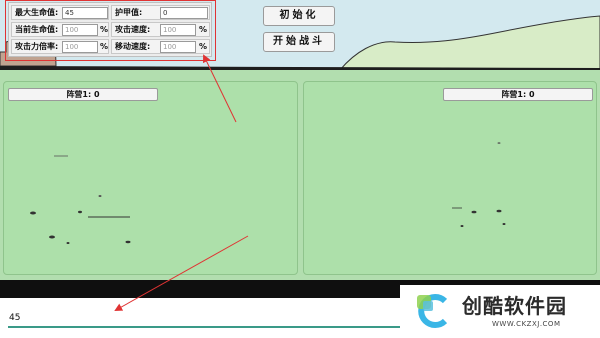 The width and height of the screenshot is (600, 338). What do you see at coordinates (514, 306) in the screenshot?
I see `logo-name: 创酷软件园` at bounding box center [514, 306].